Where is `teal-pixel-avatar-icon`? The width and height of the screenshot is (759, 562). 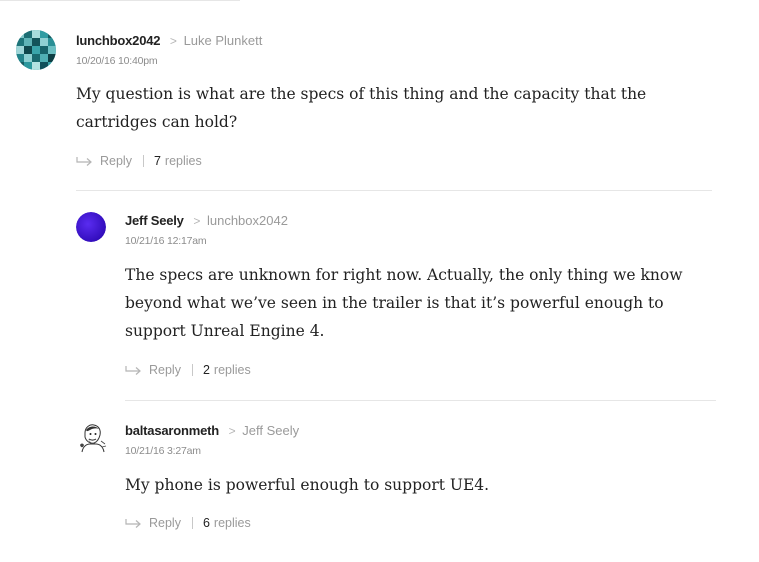 teal-pixel-avatar-icon is located at coordinates (36, 50).